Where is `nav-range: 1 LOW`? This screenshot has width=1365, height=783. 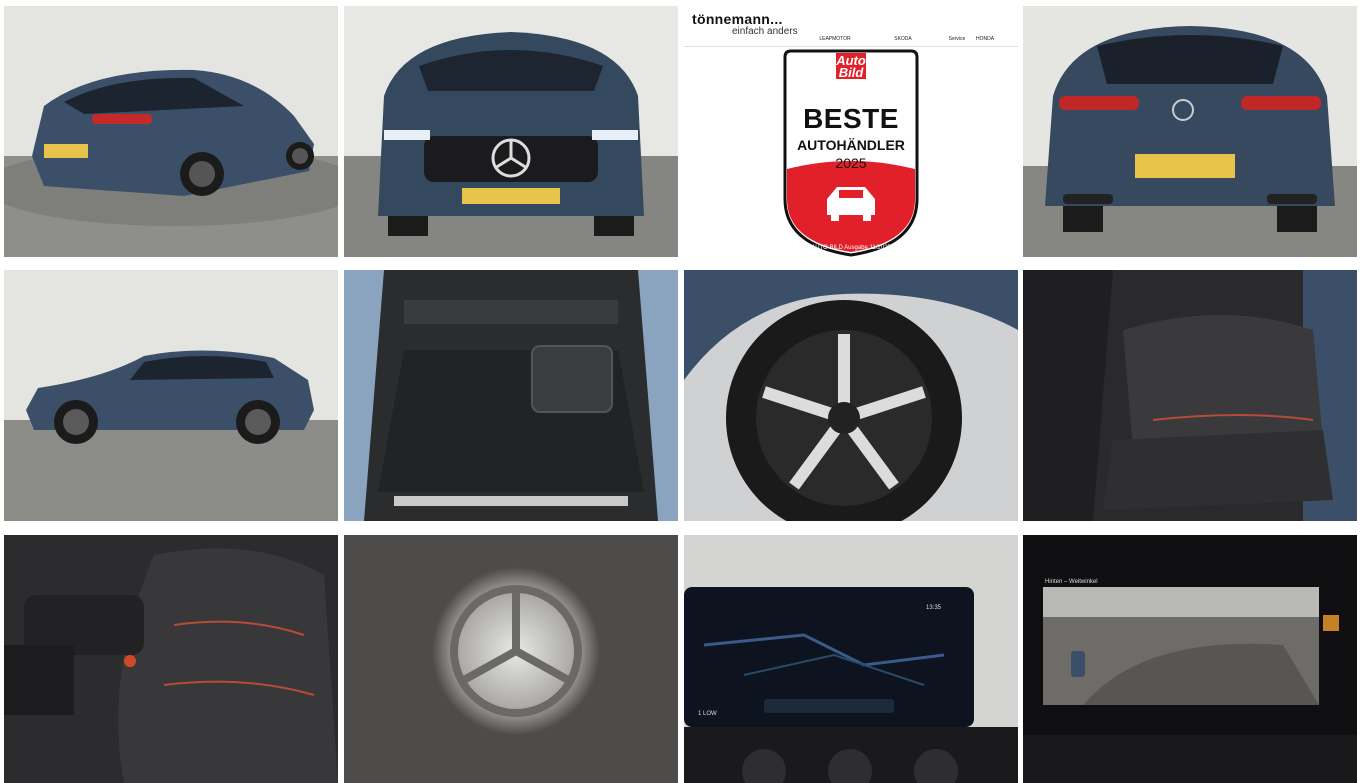
nav-range: 1 LOW is located at coordinates (707, 714).